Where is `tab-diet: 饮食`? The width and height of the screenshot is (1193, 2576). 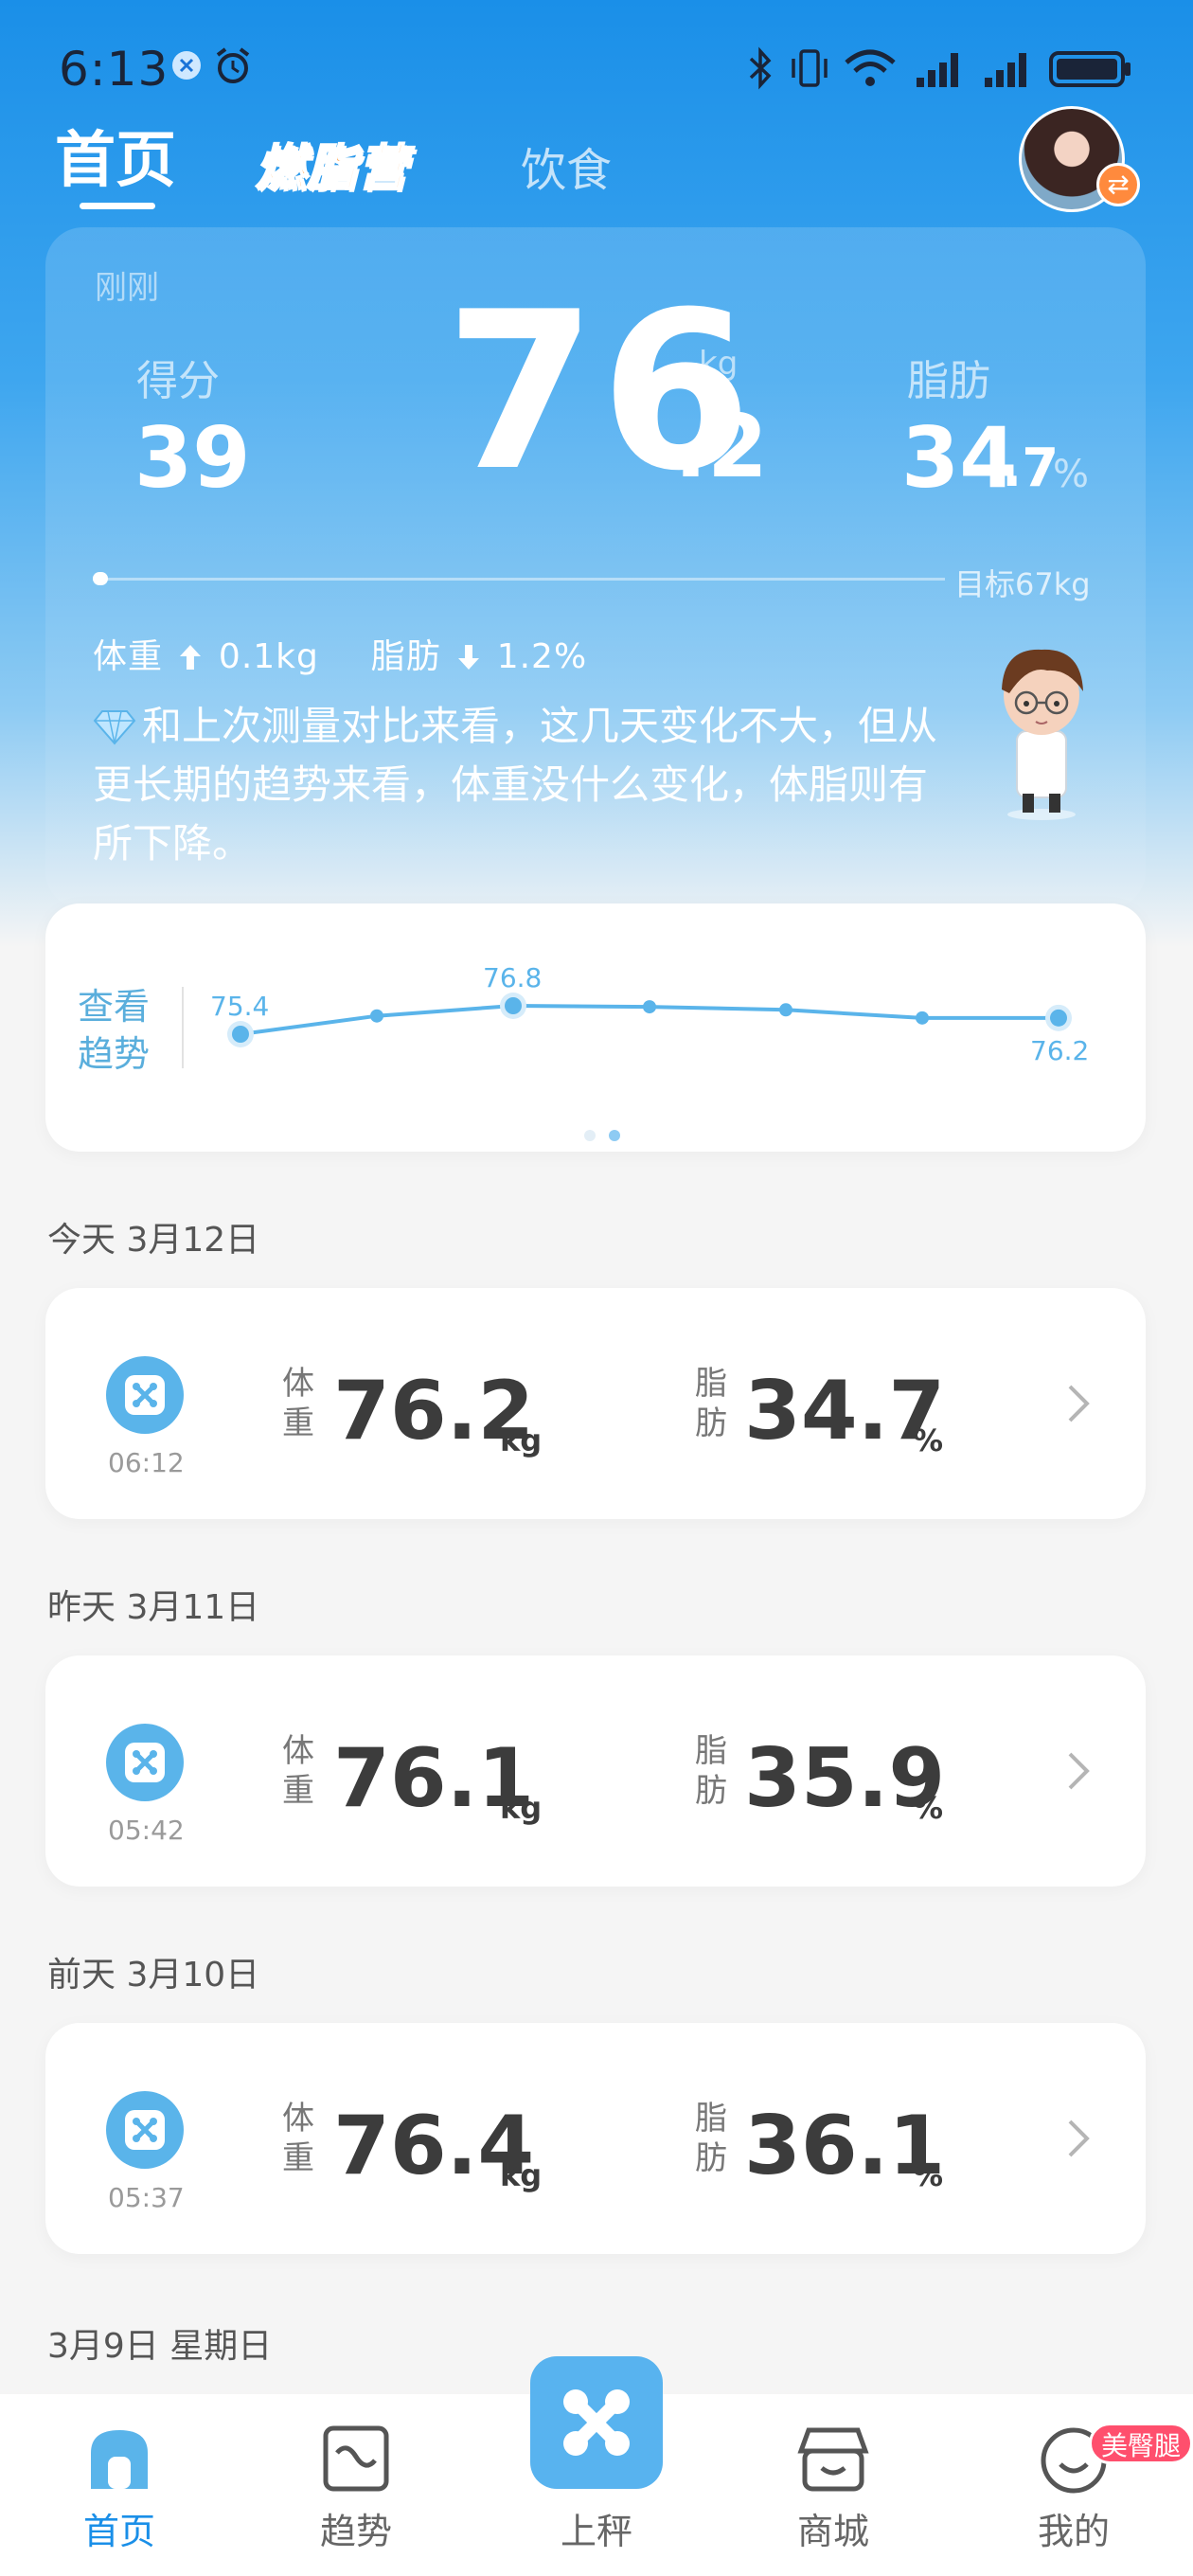 tab-diet: 饮食 is located at coordinates (566, 166).